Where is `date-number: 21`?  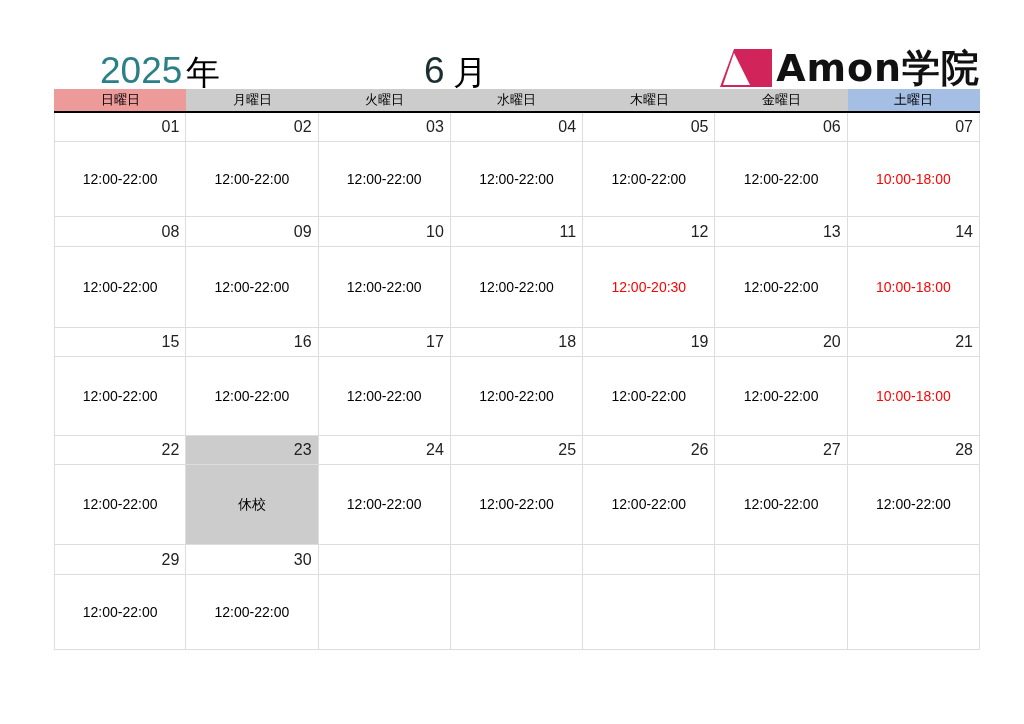
date-number: 21 is located at coordinates (913, 342).